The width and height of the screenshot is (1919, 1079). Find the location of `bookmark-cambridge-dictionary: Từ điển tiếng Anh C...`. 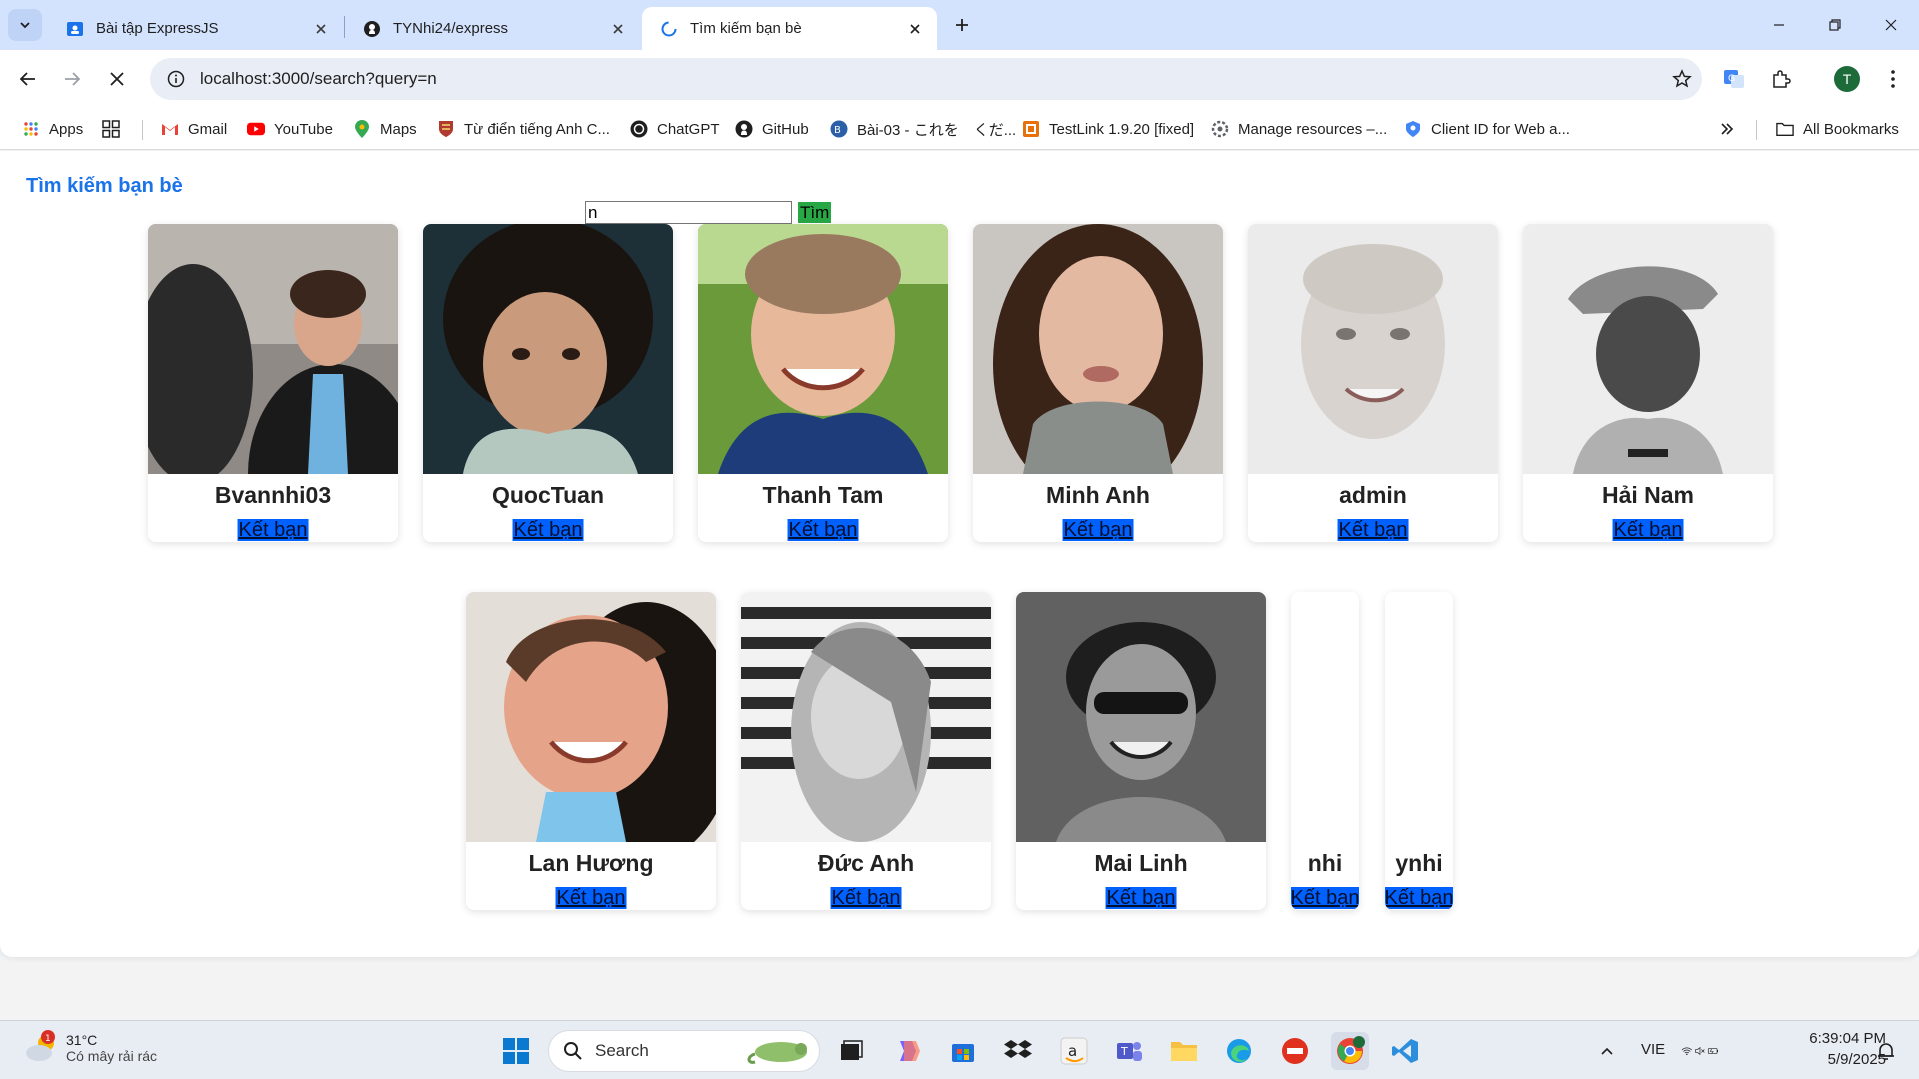

bookmark-cambridge-dictionary: Từ điển tiếng Anh C... is located at coordinates (523, 129).